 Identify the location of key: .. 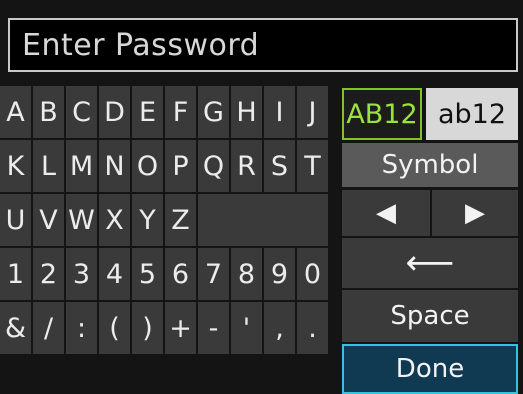
(312, 328).